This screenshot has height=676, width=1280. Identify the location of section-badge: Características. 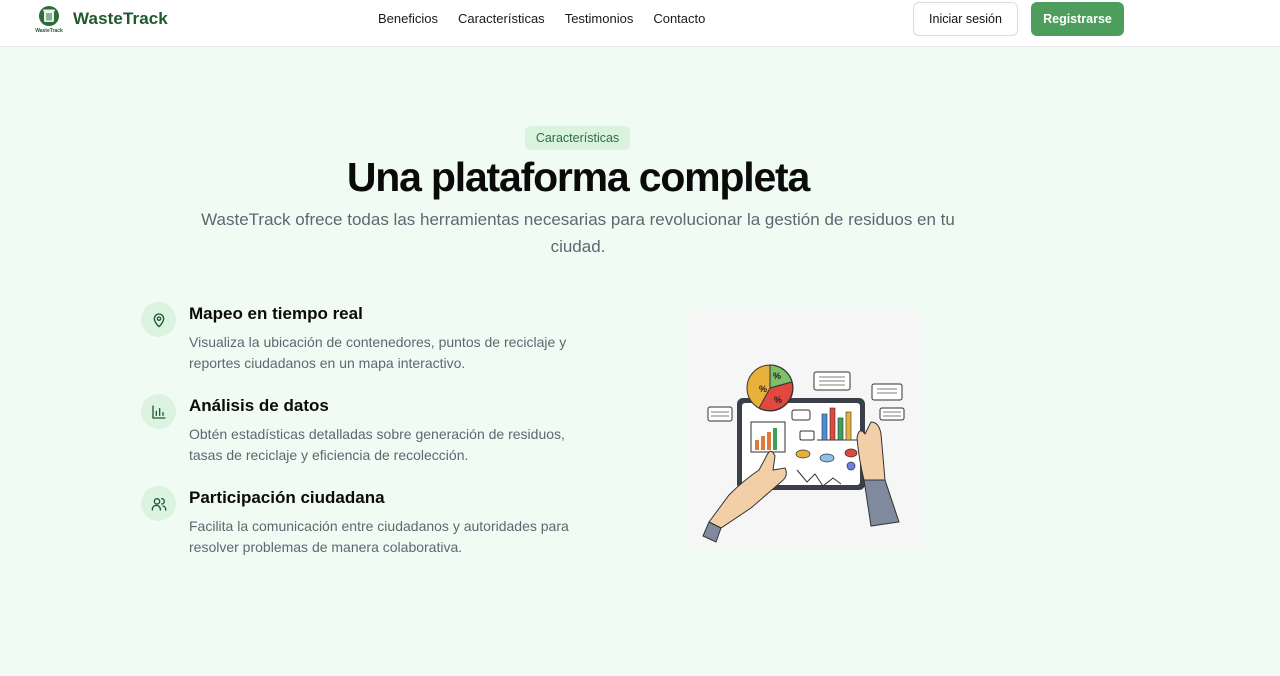
(577, 138).